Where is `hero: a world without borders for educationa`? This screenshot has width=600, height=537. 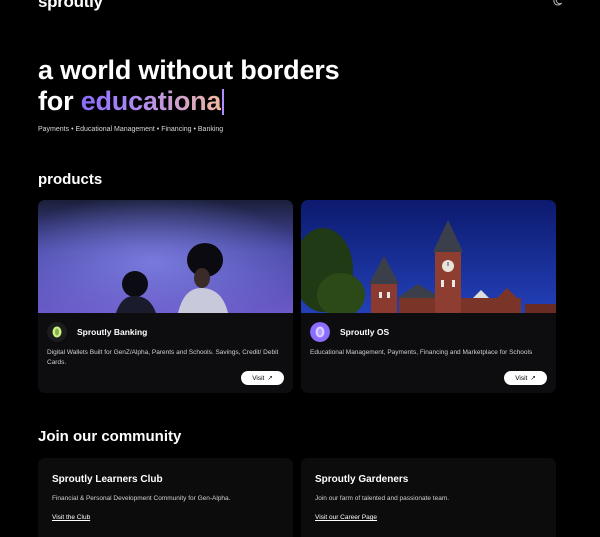 hero: a world without borders for educationa is located at coordinates (189, 86).